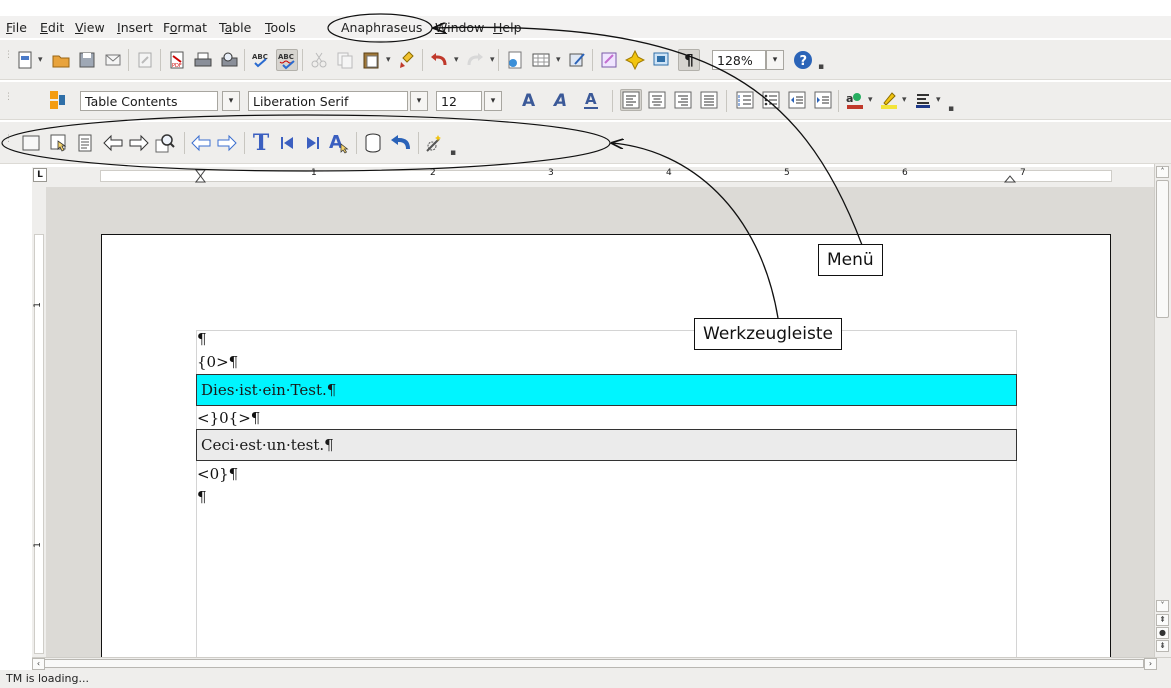 The height and width of the screenshot is (688, 1171). Describe the element at coordinates (594, 663) in the screenshot. I see `horizontal-scroll-thumb` at that location.